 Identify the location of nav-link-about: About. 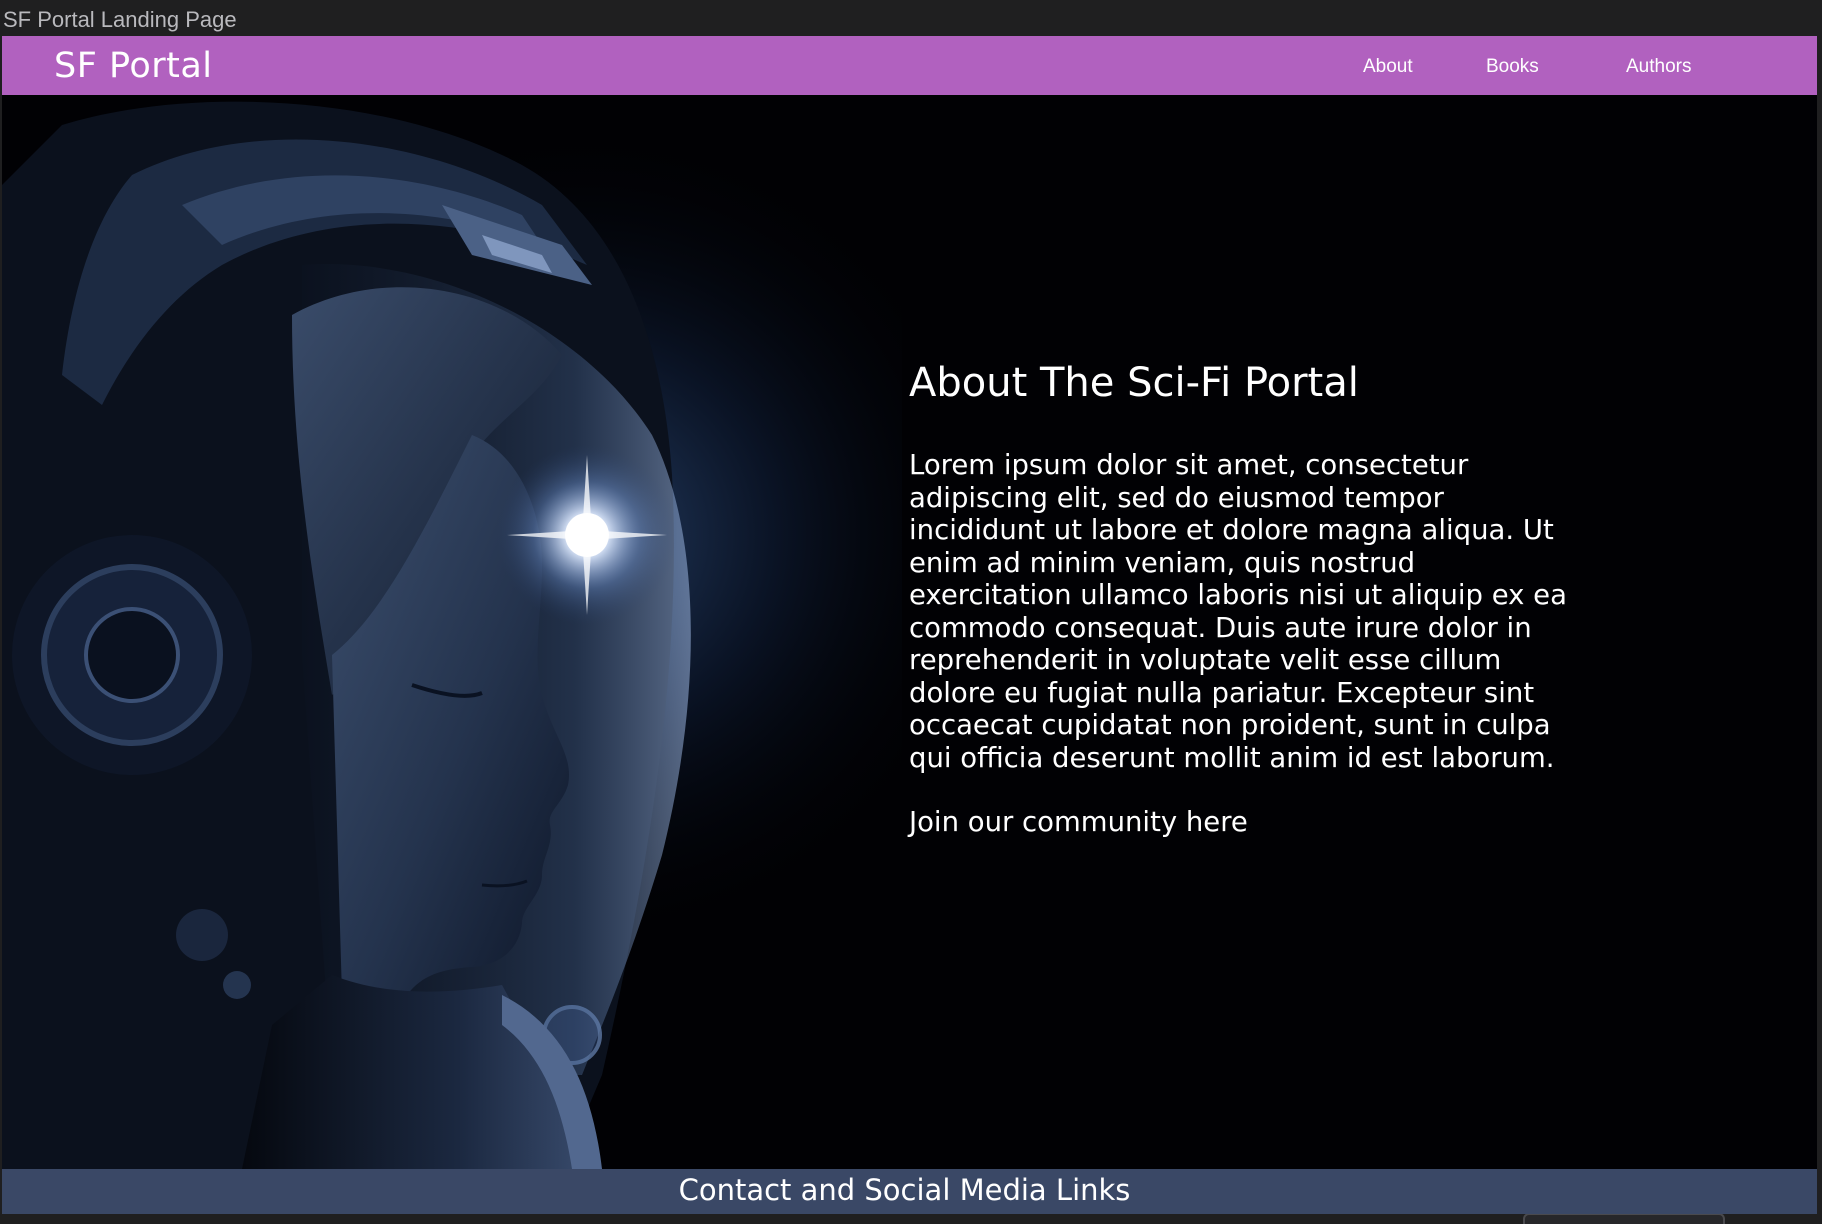
(1388, 67).